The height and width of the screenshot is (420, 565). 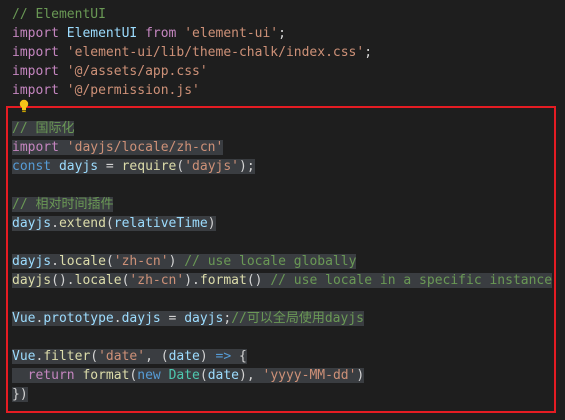 What do you see at coordinates (247, 166) in the screenshot?
I see `code-token: );` at bounding box center [247, 166].